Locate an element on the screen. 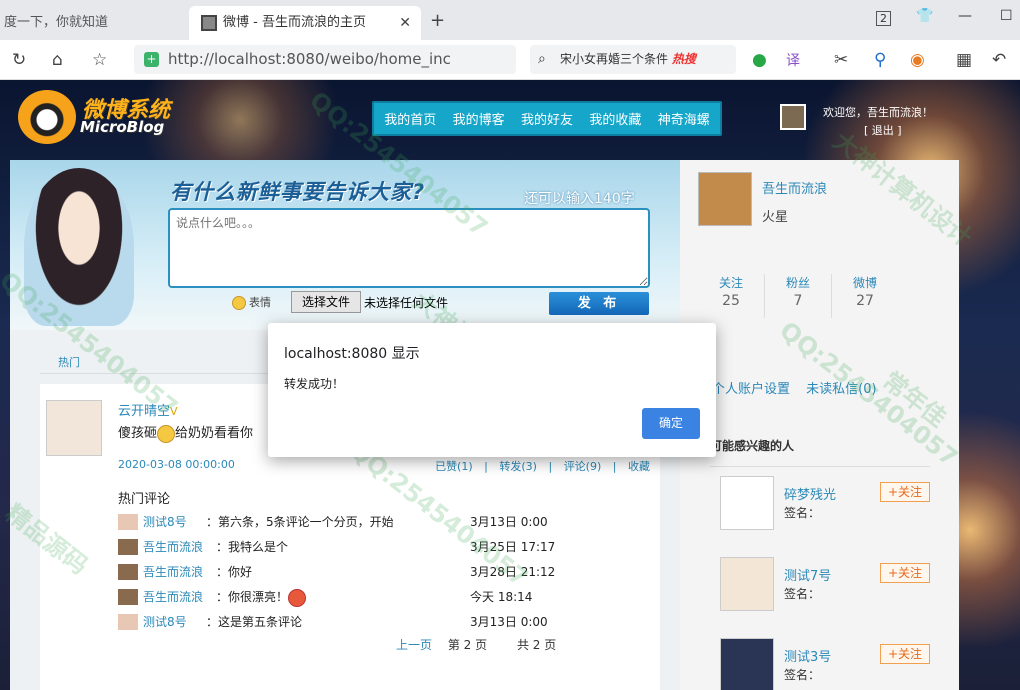 The image size is (1020, 690). logout-link: [ 退出 ] is located at coordinates (883, 130).